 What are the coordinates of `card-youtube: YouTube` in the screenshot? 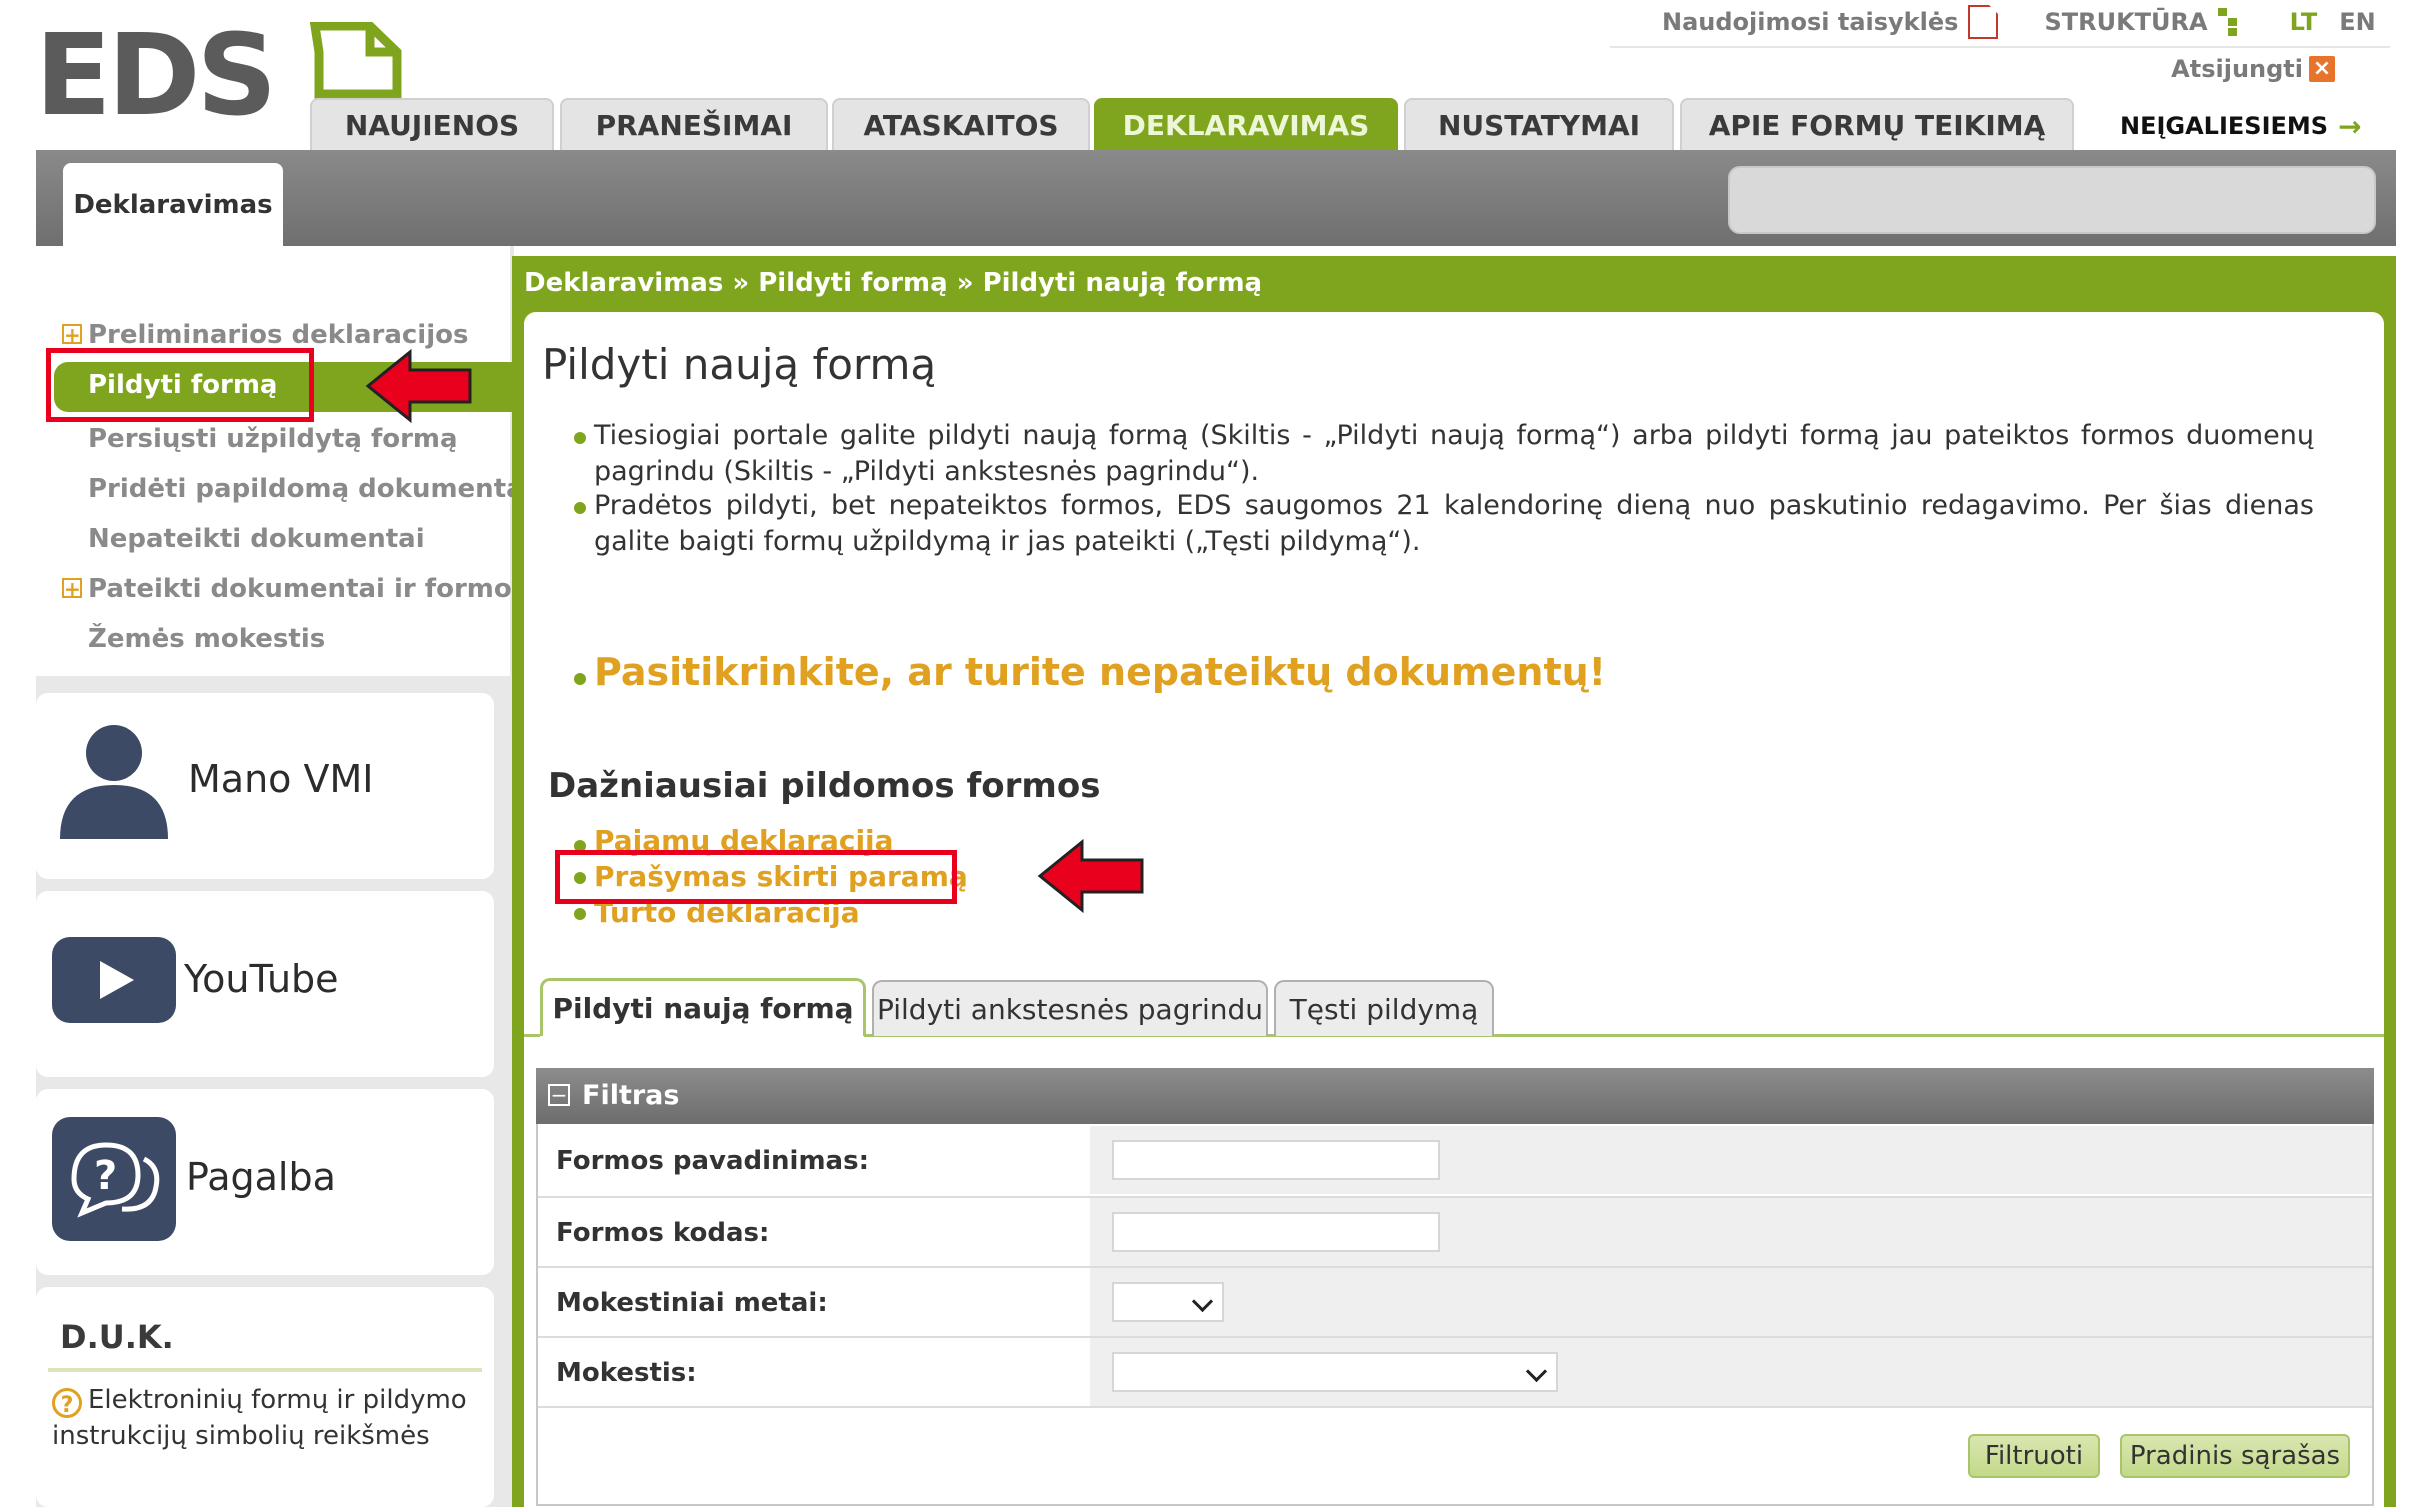 It's located at (265, 984).